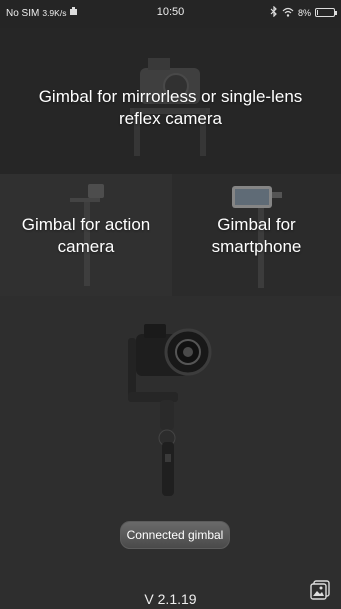 This screenshot has width=341, height=609. I want to click on battery-fill, so click(317, 12).